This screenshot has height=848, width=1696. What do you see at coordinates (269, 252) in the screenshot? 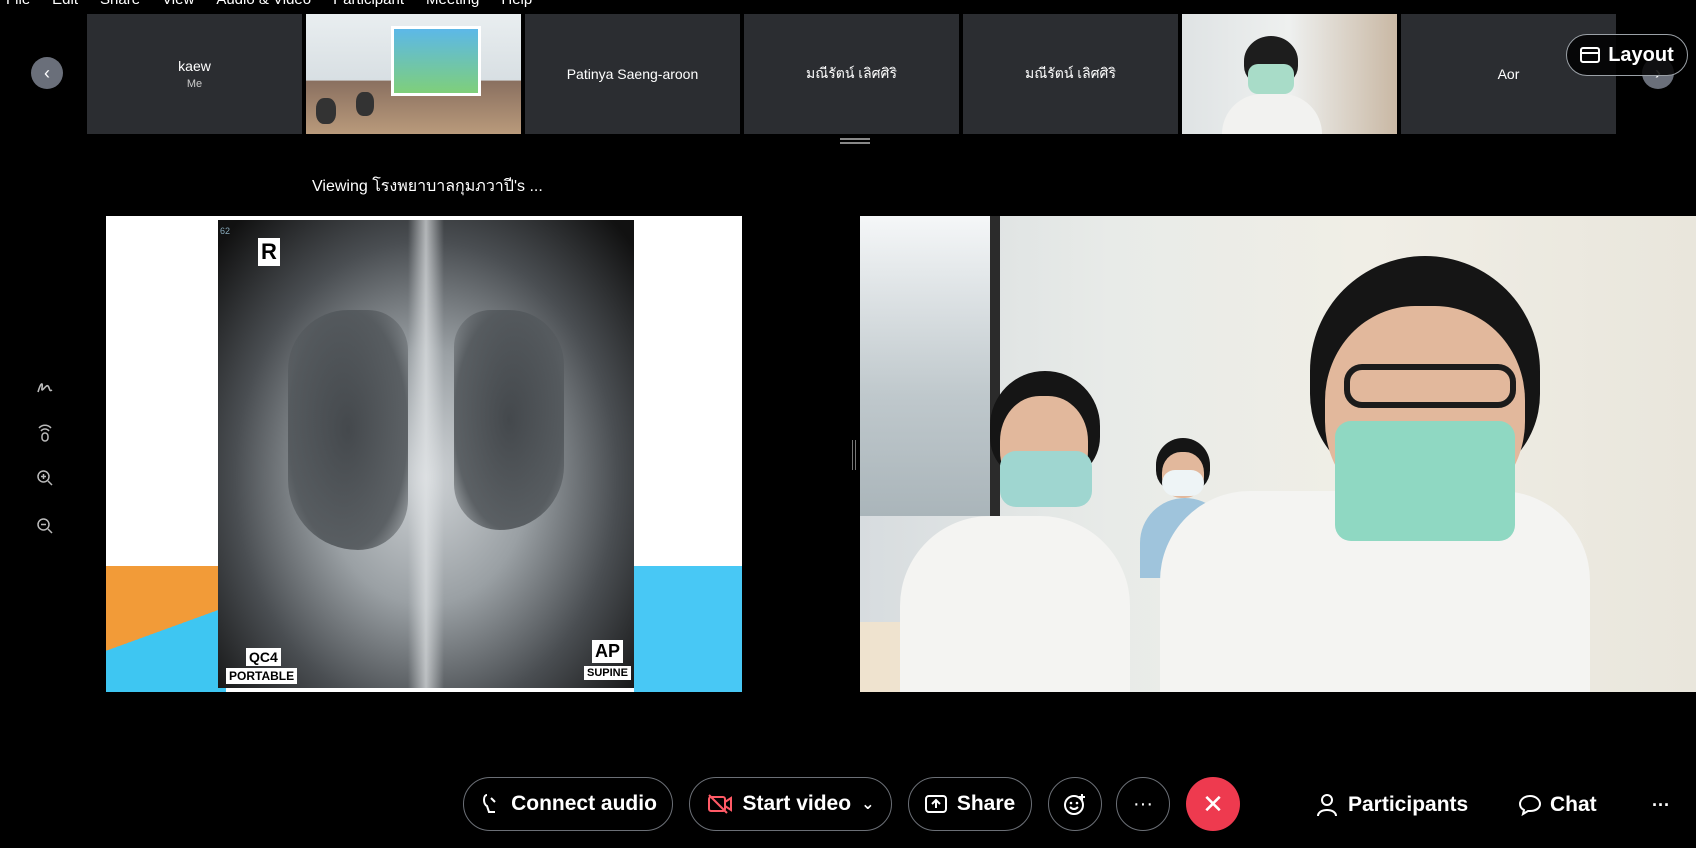
I see `xray-marker-r: R` at bounding box center [269, 252].